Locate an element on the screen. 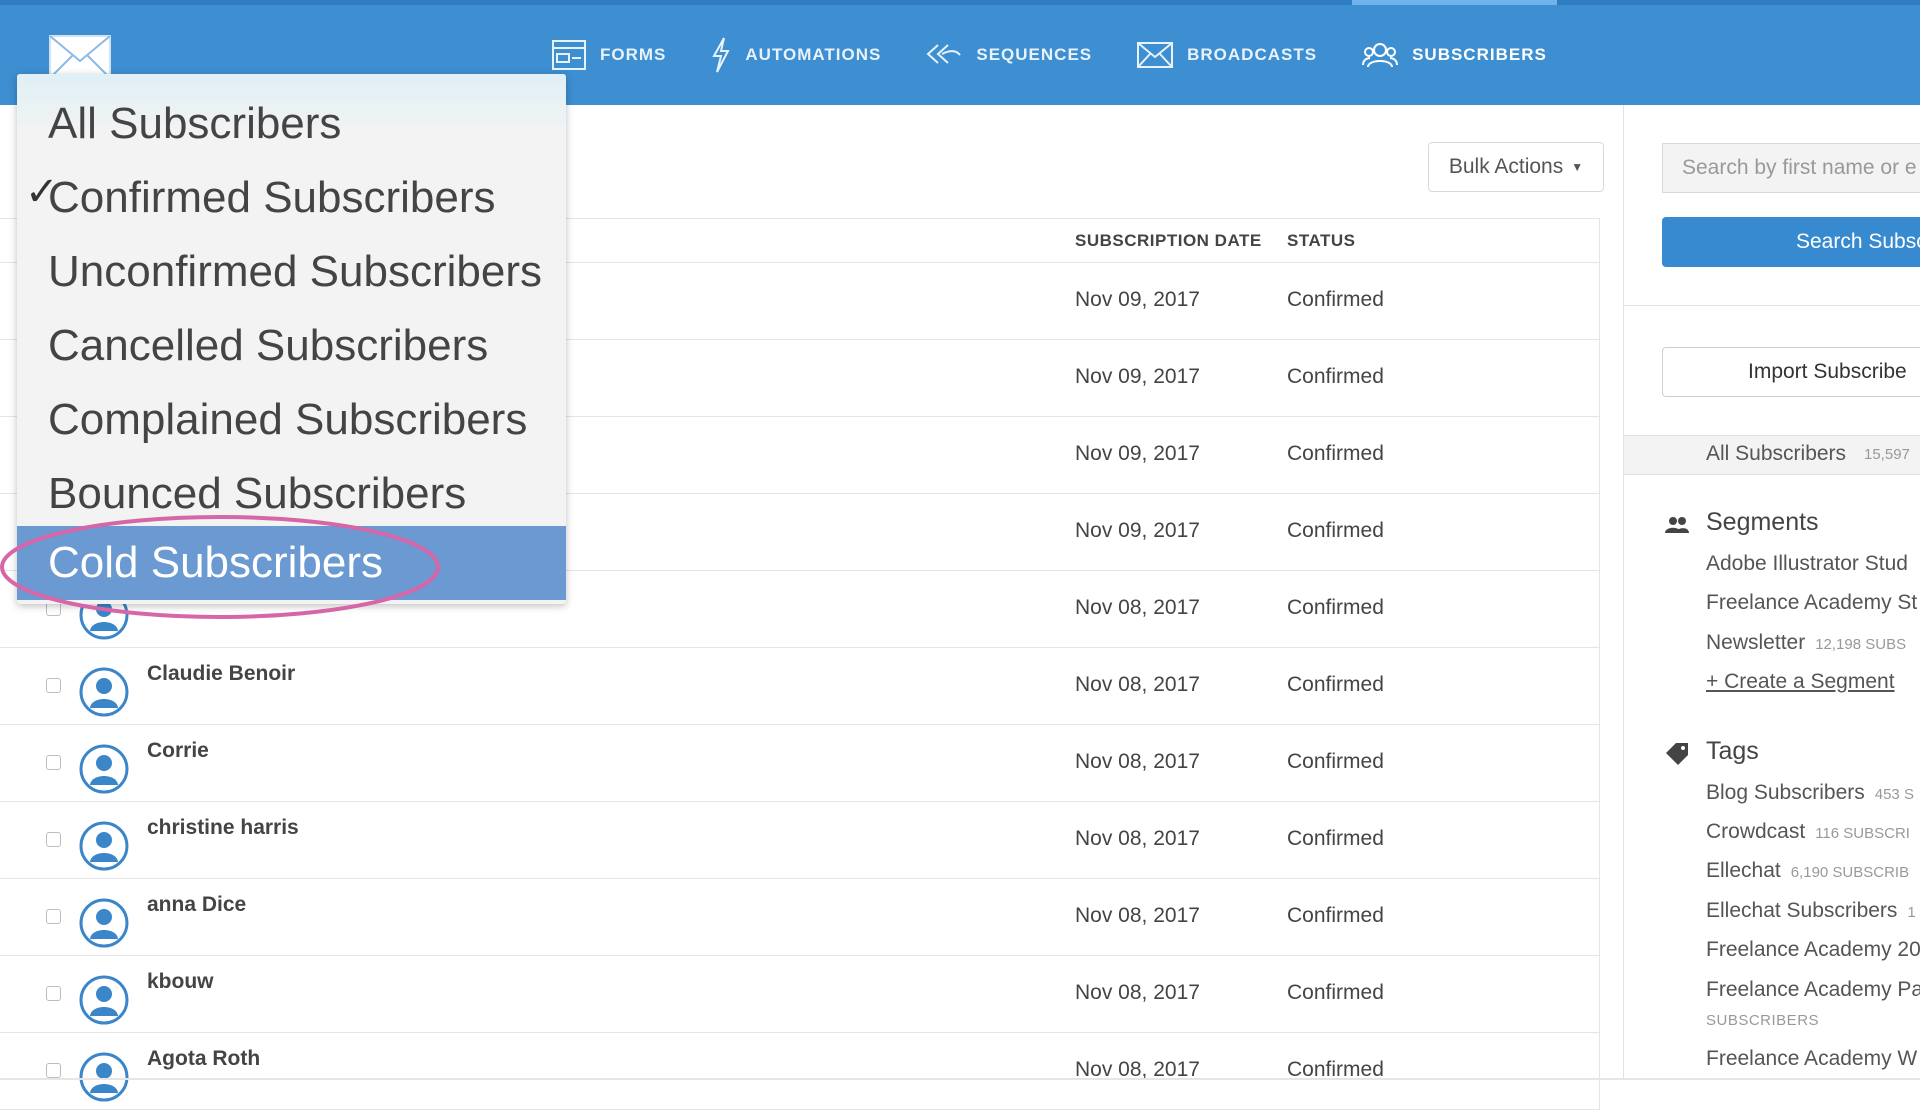 This screenshot has width=1920, height=1110. sequences-icon is located at coordinates (944, 54).